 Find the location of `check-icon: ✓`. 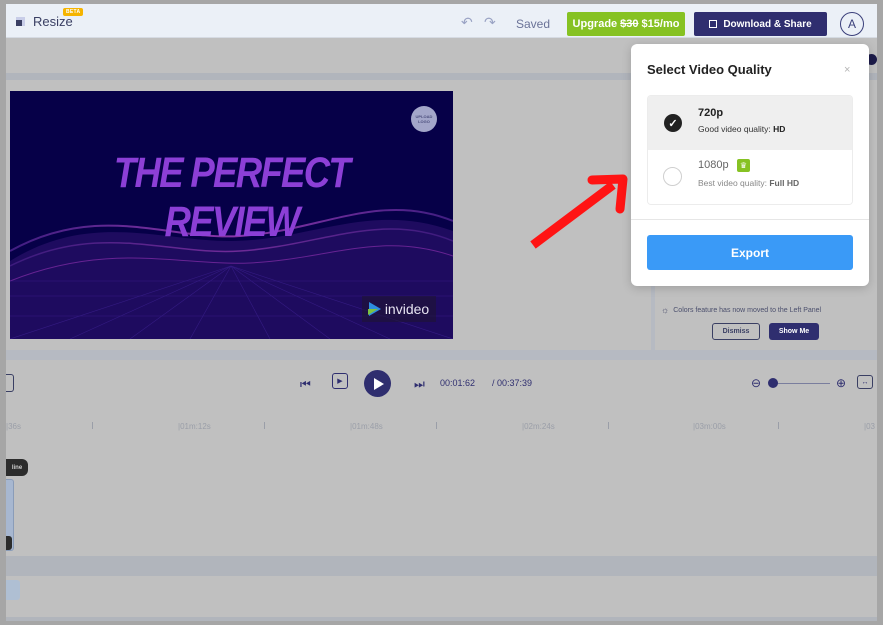

check-icon: ✓ is located at coordinates (673, 123).